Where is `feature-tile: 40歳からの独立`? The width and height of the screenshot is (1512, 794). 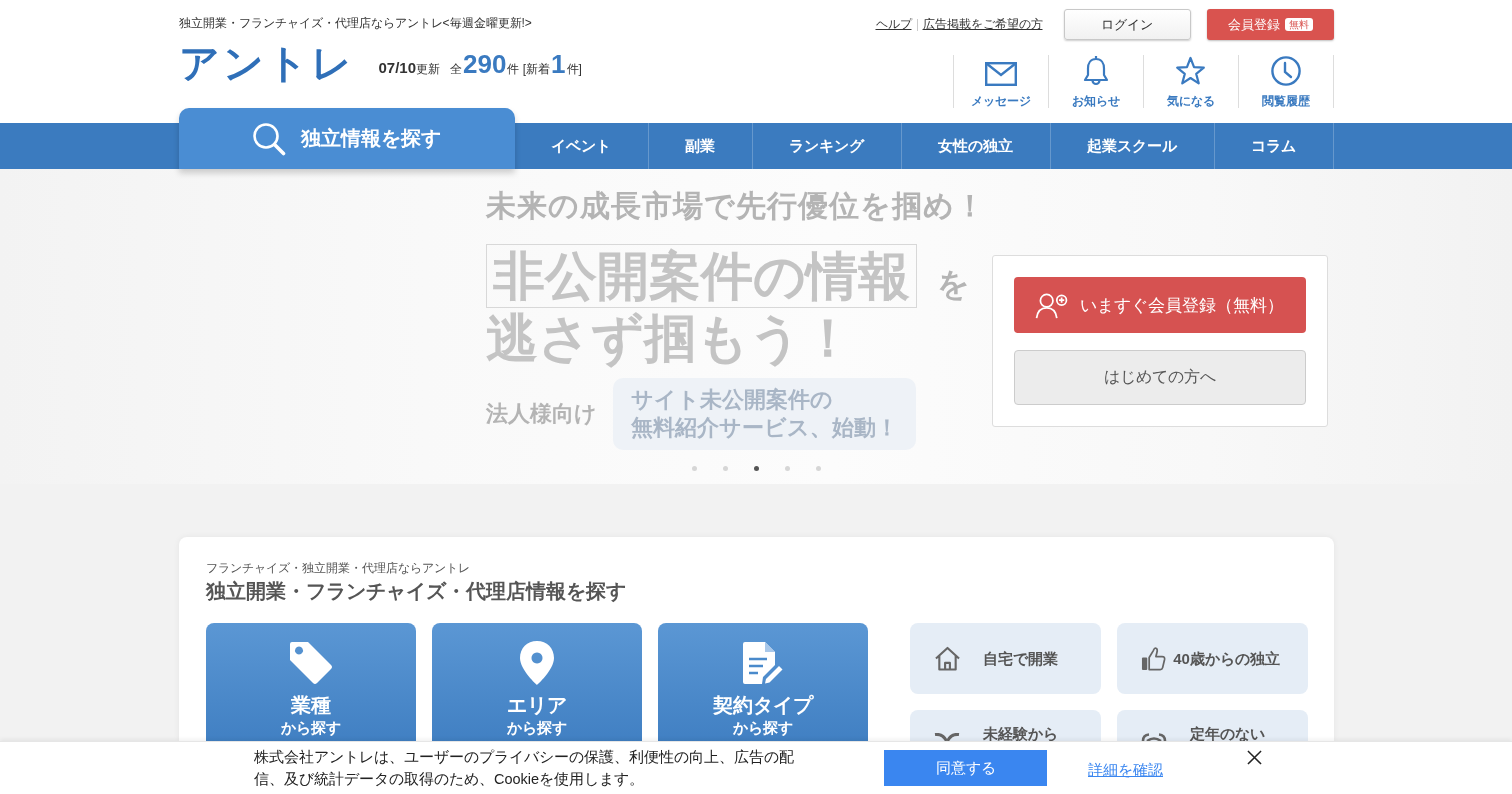
feature-tile: 40歳からの独立 is located at coordinates (1212, 658).